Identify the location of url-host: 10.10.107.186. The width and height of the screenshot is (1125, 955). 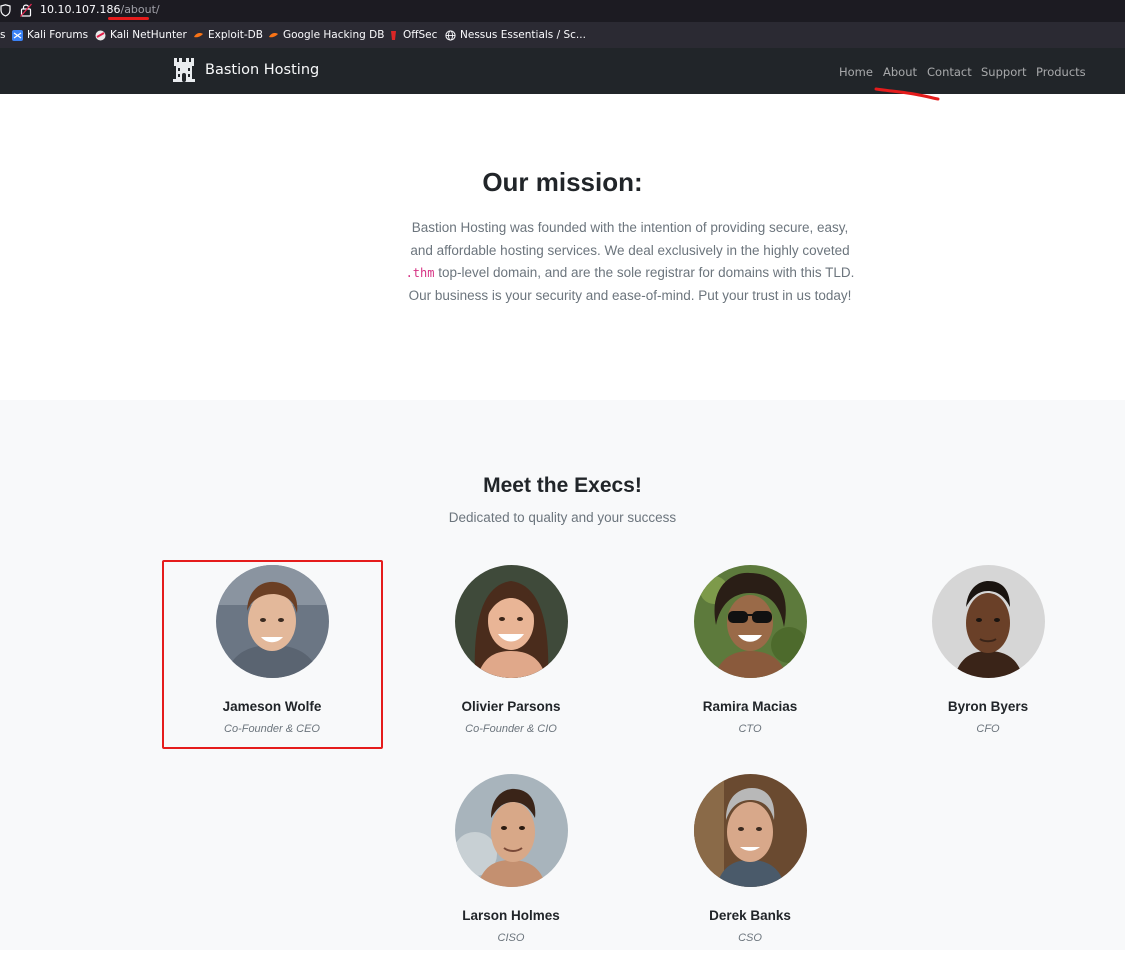
(80, 9).